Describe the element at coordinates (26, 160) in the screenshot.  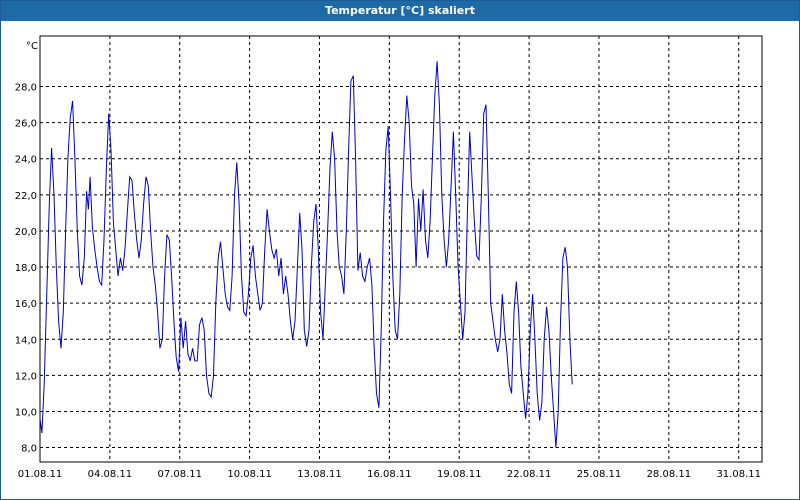
I see `y-tick-label: 24,0` at that location.